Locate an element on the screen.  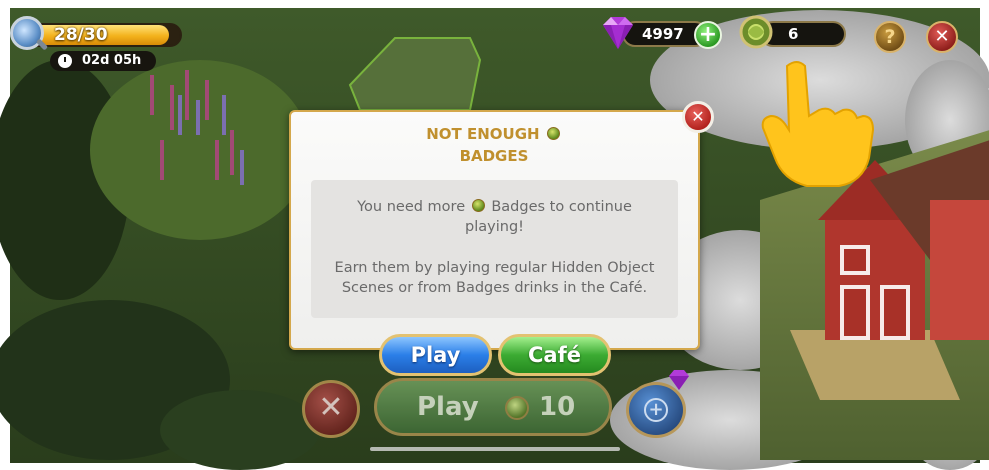
help-button: ? is located at coordinates (890, 37).